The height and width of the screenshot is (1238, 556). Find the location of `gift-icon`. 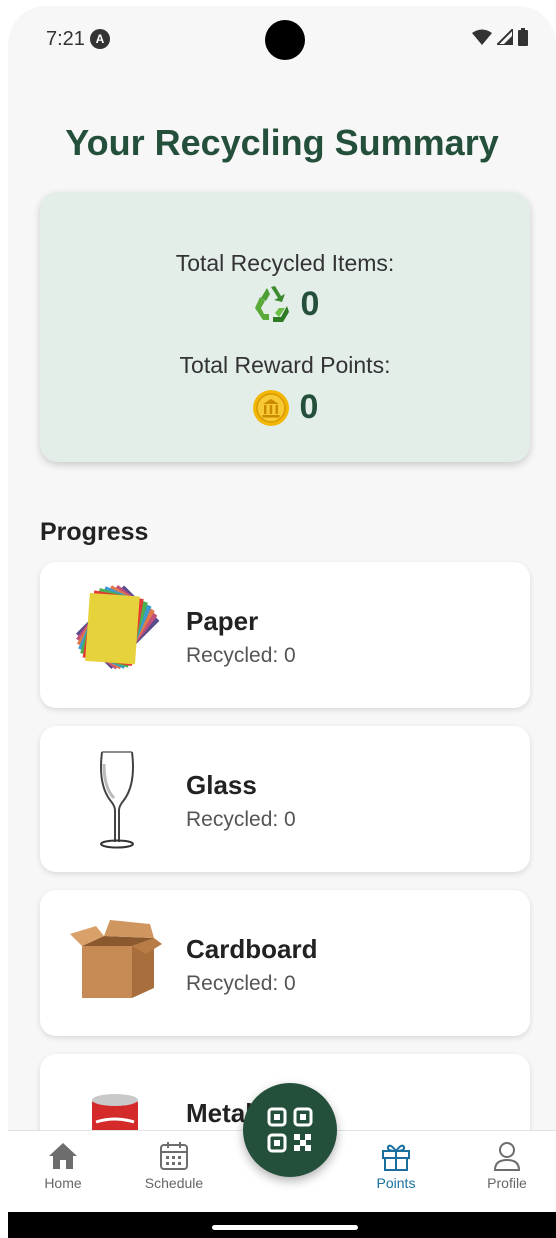

gift-icon is located at coordinates (396, 1157).